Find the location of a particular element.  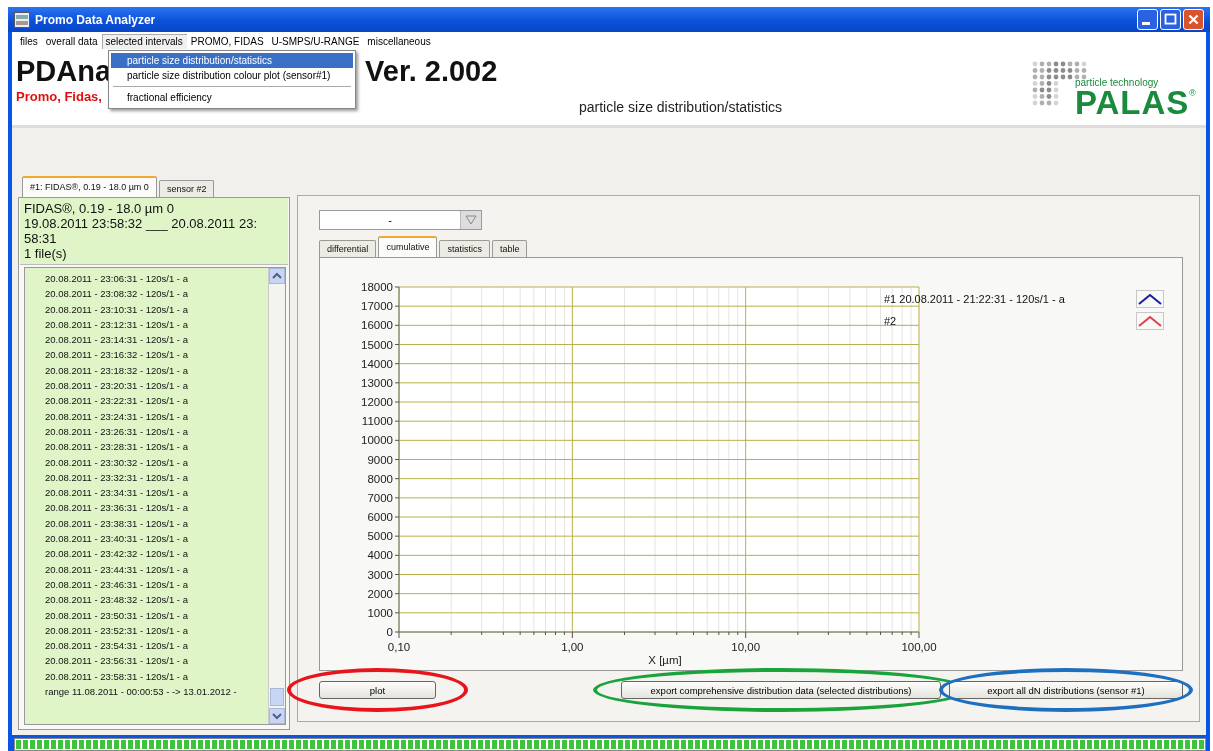

y-tick-label: 6000 is located at coordinates (380, 517).